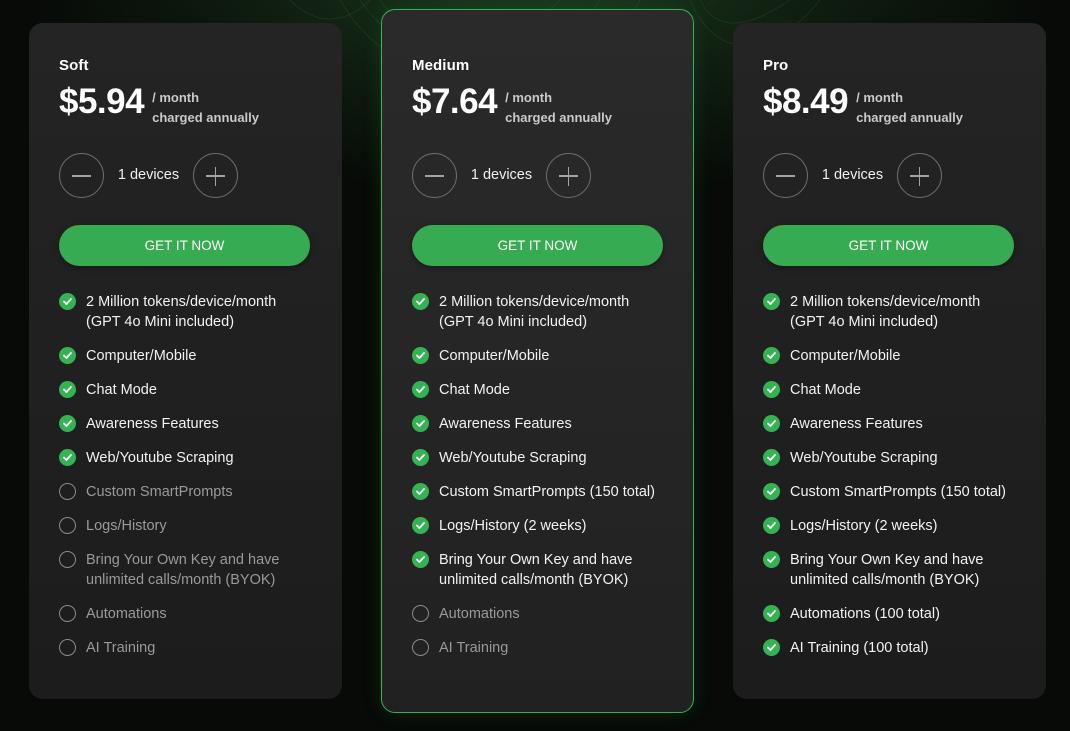 The image size is (1070, 731). What do you see at coordinates (859, 648) in the screenshot?
I see `feature-label: AI Training (100 total)` at bounding box center [859, 648].